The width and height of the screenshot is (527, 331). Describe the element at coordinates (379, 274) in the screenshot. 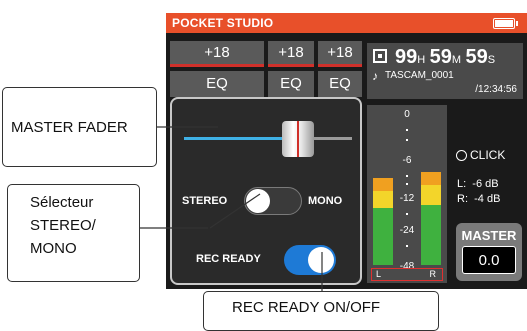

I see `meter-left-label: L` at that location.